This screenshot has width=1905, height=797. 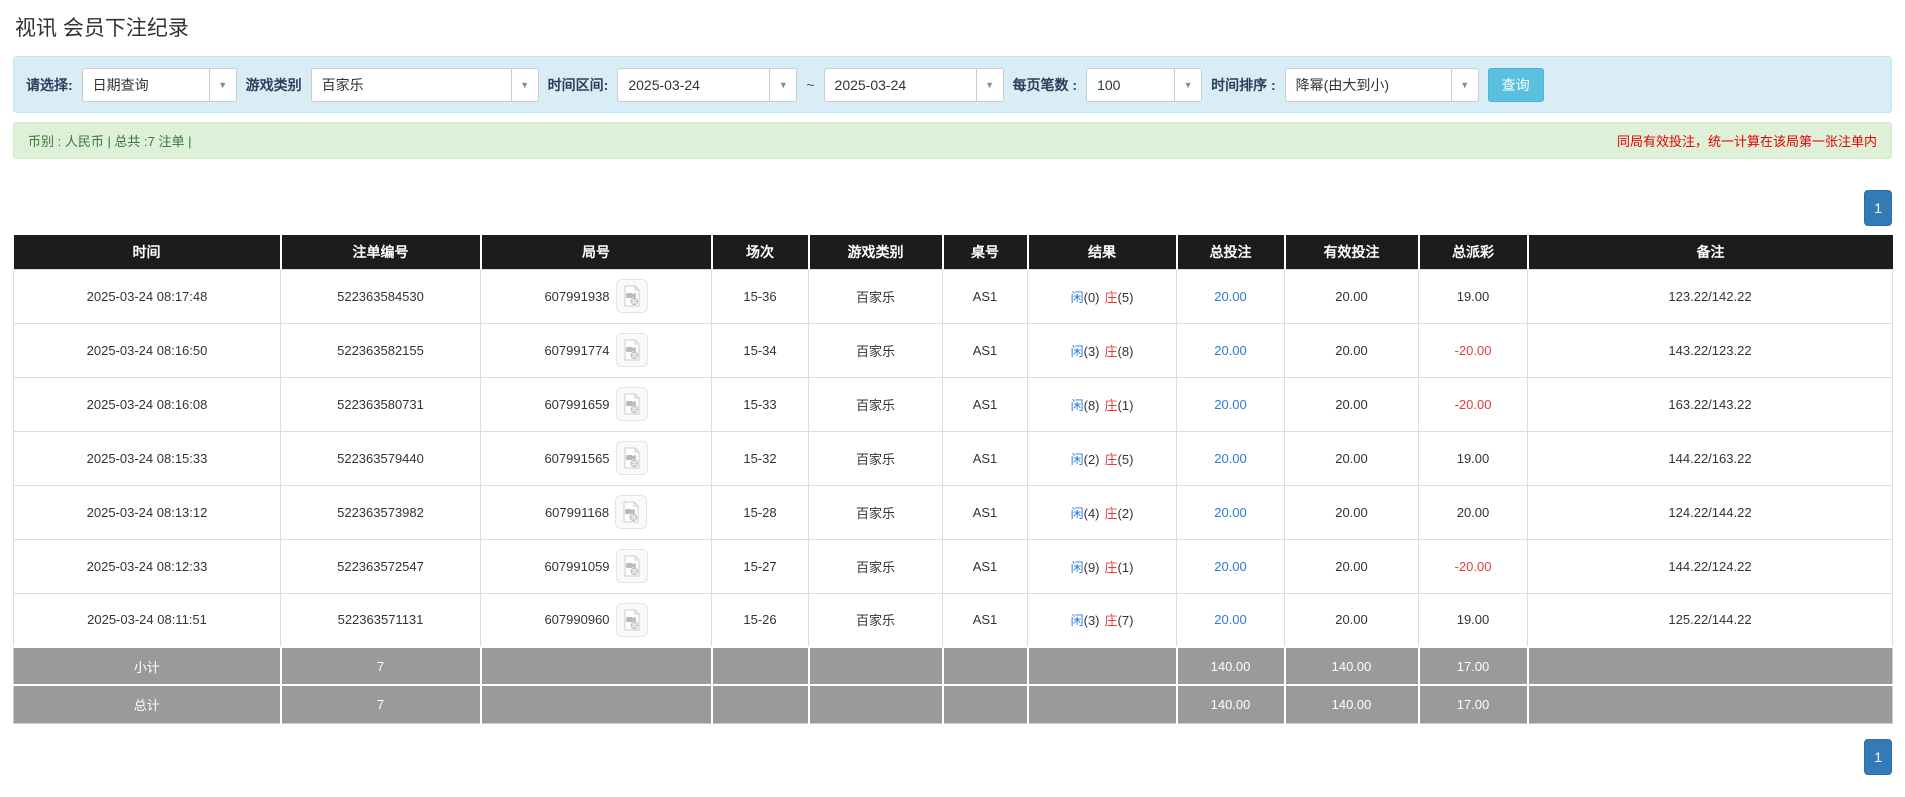 I want to click on date-to-select: 2025-03-24 ▼, so click(x=913, y=84).